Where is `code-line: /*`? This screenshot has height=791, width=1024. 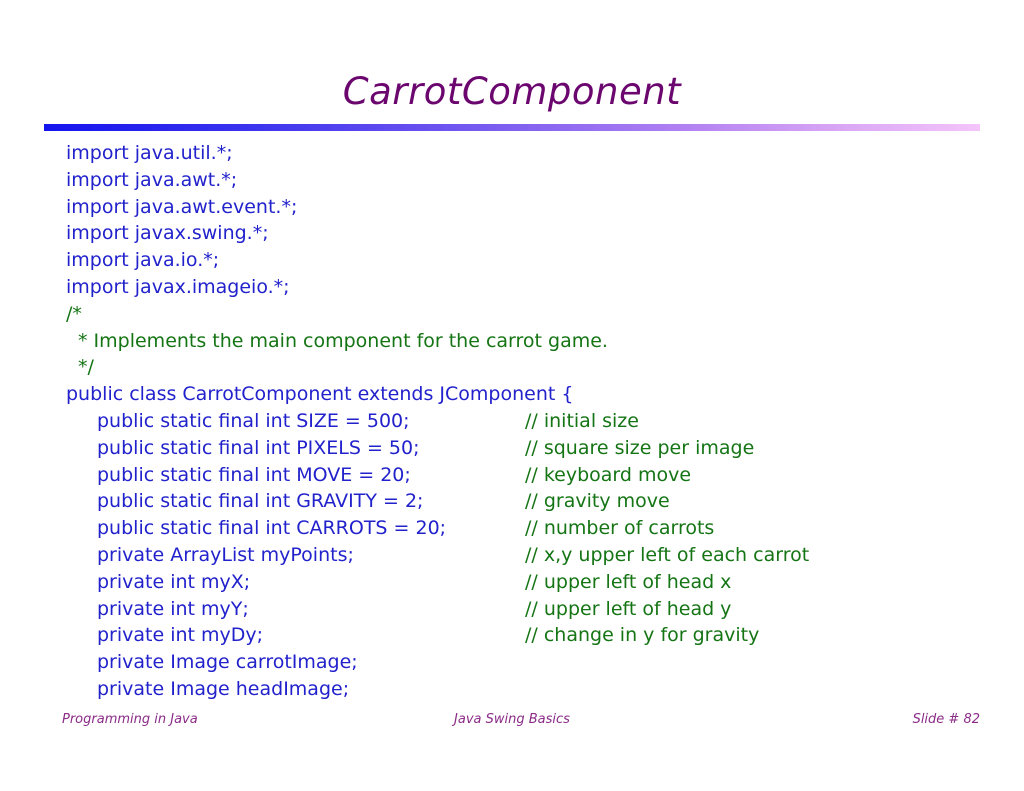 code-line: /* is located at coordinates (512, 314).